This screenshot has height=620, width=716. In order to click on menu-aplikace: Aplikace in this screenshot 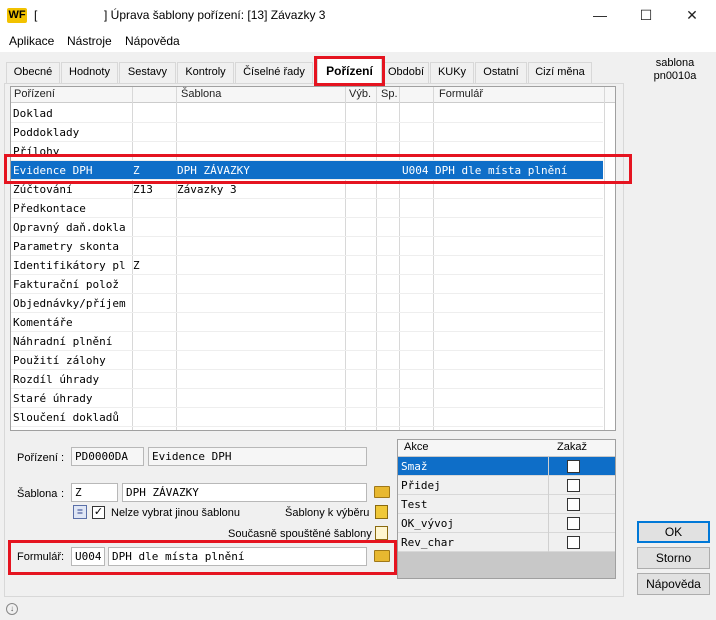, I will do `click(31, 41)`.